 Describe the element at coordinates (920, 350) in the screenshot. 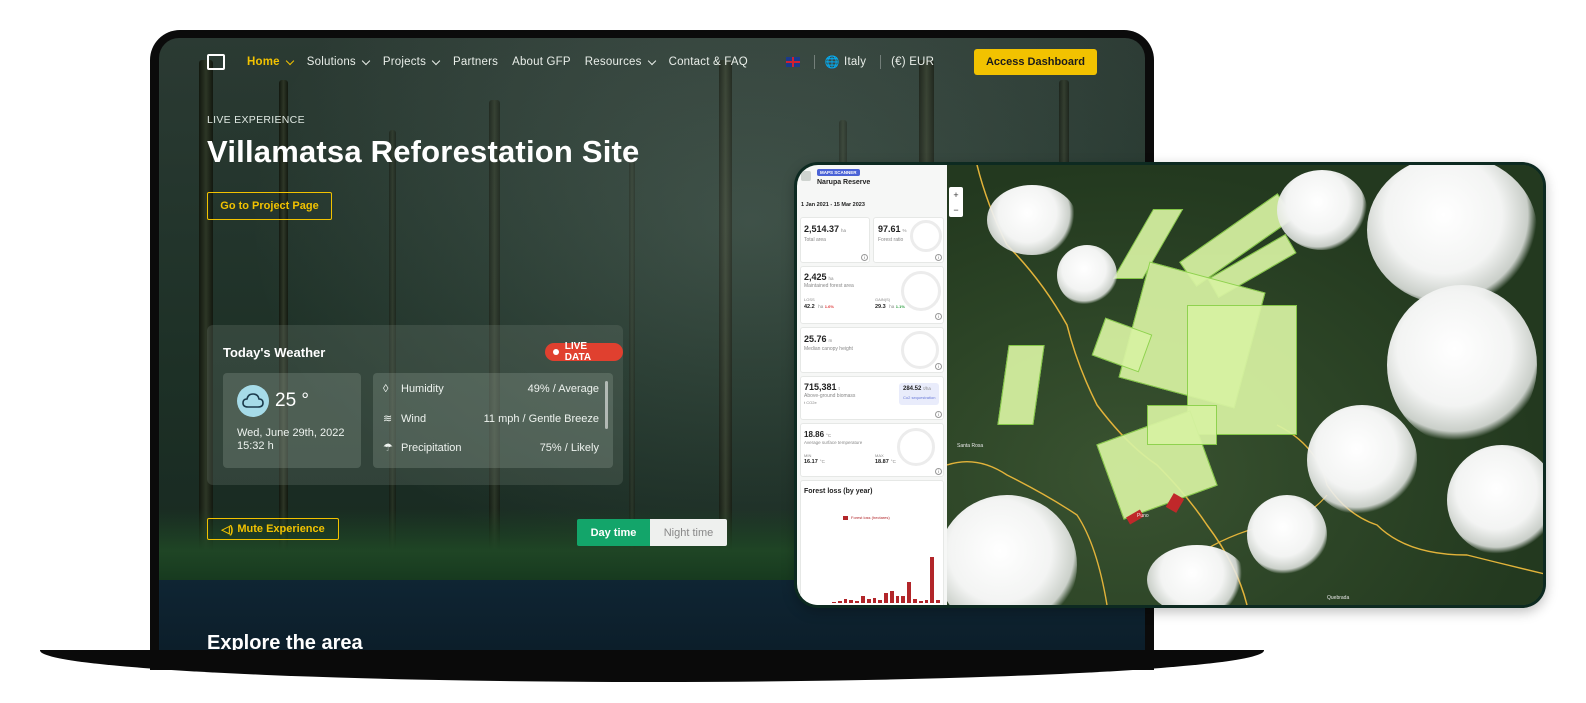

I see `canopy-ring` at that location.